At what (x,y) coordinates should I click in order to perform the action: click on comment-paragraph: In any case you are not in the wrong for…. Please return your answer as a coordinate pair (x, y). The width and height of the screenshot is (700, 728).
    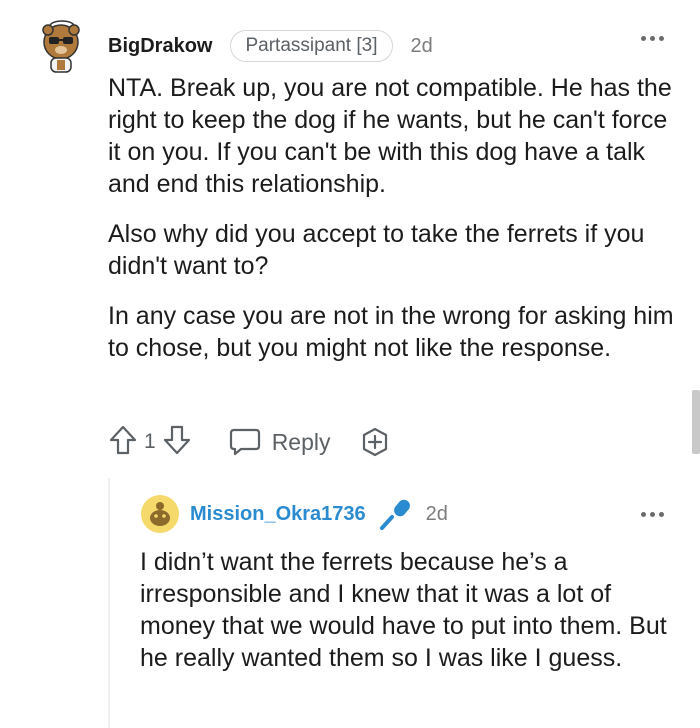
    Looking at the image, I should click on (391, 332).